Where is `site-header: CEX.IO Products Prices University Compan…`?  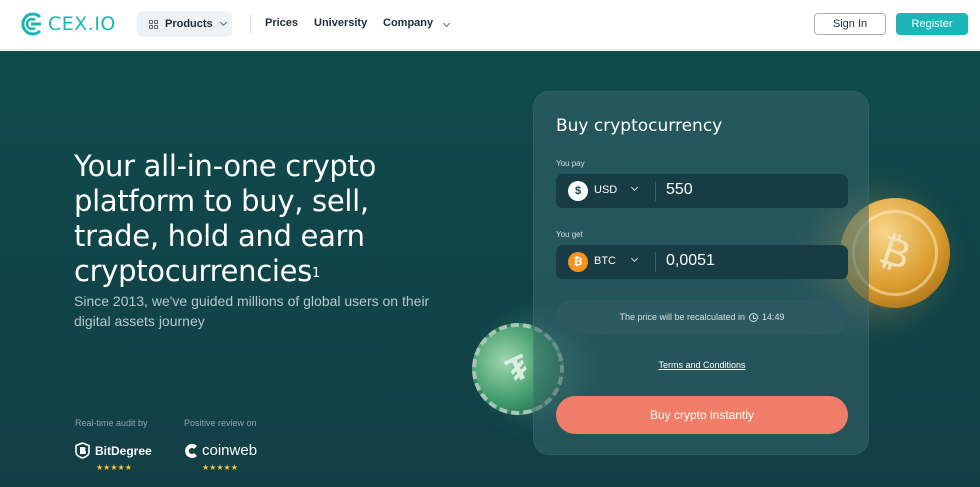
site-header: CEX.IO Products Prices University Compan… is located at coordinates (490, 25).